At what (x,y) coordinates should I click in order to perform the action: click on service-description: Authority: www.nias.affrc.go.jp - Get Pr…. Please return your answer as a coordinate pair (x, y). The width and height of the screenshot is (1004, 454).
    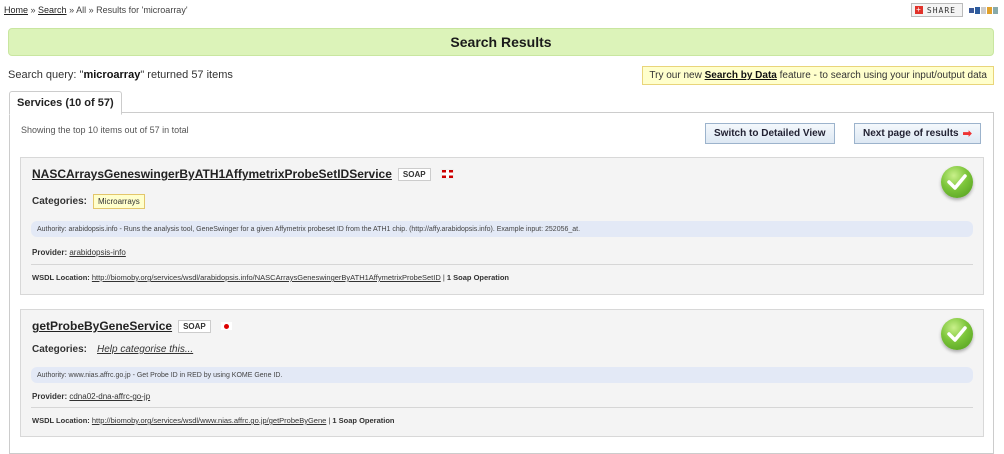
    Looking at the image, I should click on (502, 375).